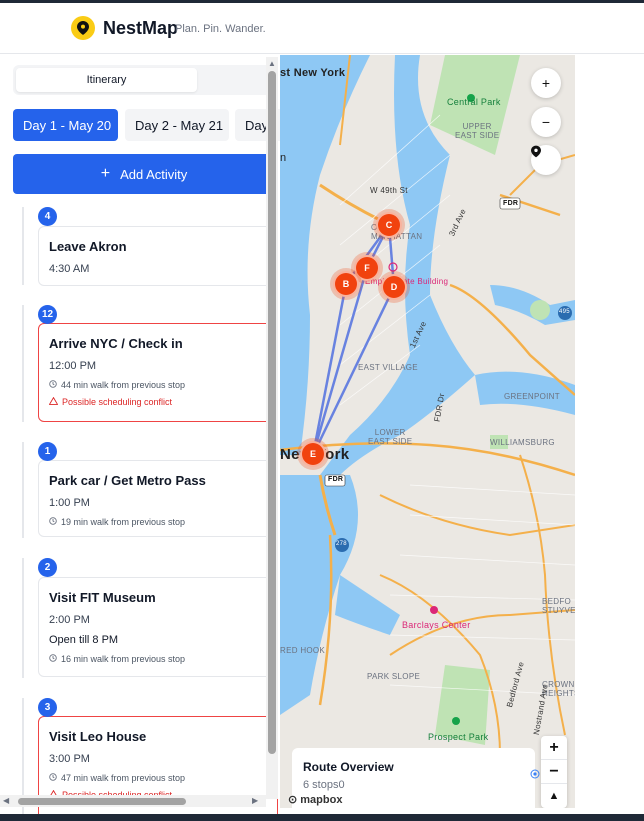 Image resolution: width=644 pixels, height=821 pixels. I want to click on brand-tagline: Plan. Pin. Wander., so click(220, 29).